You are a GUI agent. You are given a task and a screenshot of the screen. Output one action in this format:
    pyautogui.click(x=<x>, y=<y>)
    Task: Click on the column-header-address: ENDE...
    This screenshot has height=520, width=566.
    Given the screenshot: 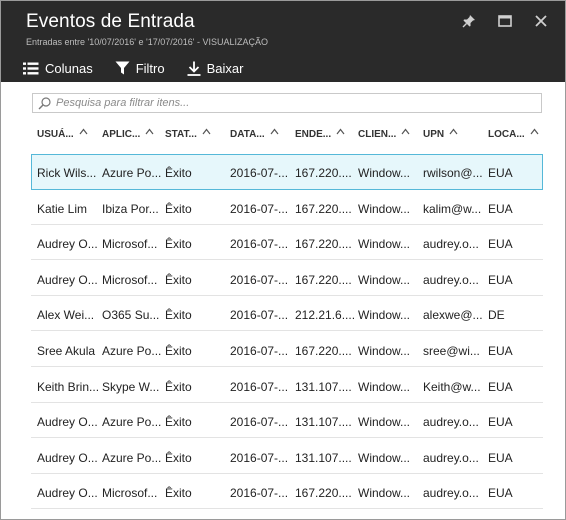 What is the action you would take?
    pyautogui.click(x=320, y=134)
    